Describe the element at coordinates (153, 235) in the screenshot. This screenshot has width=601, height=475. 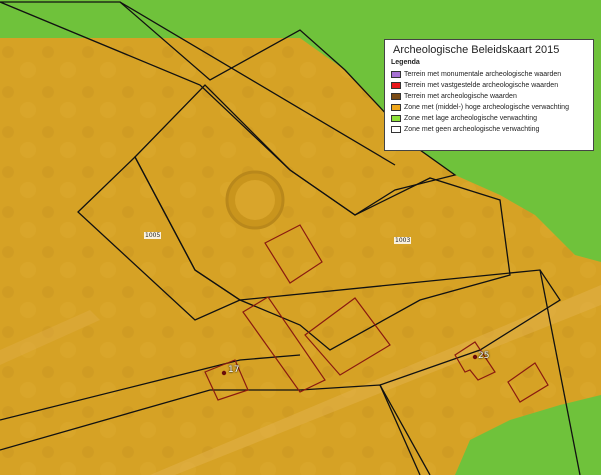
I see `parcel-label-1005: 1005` at that location.